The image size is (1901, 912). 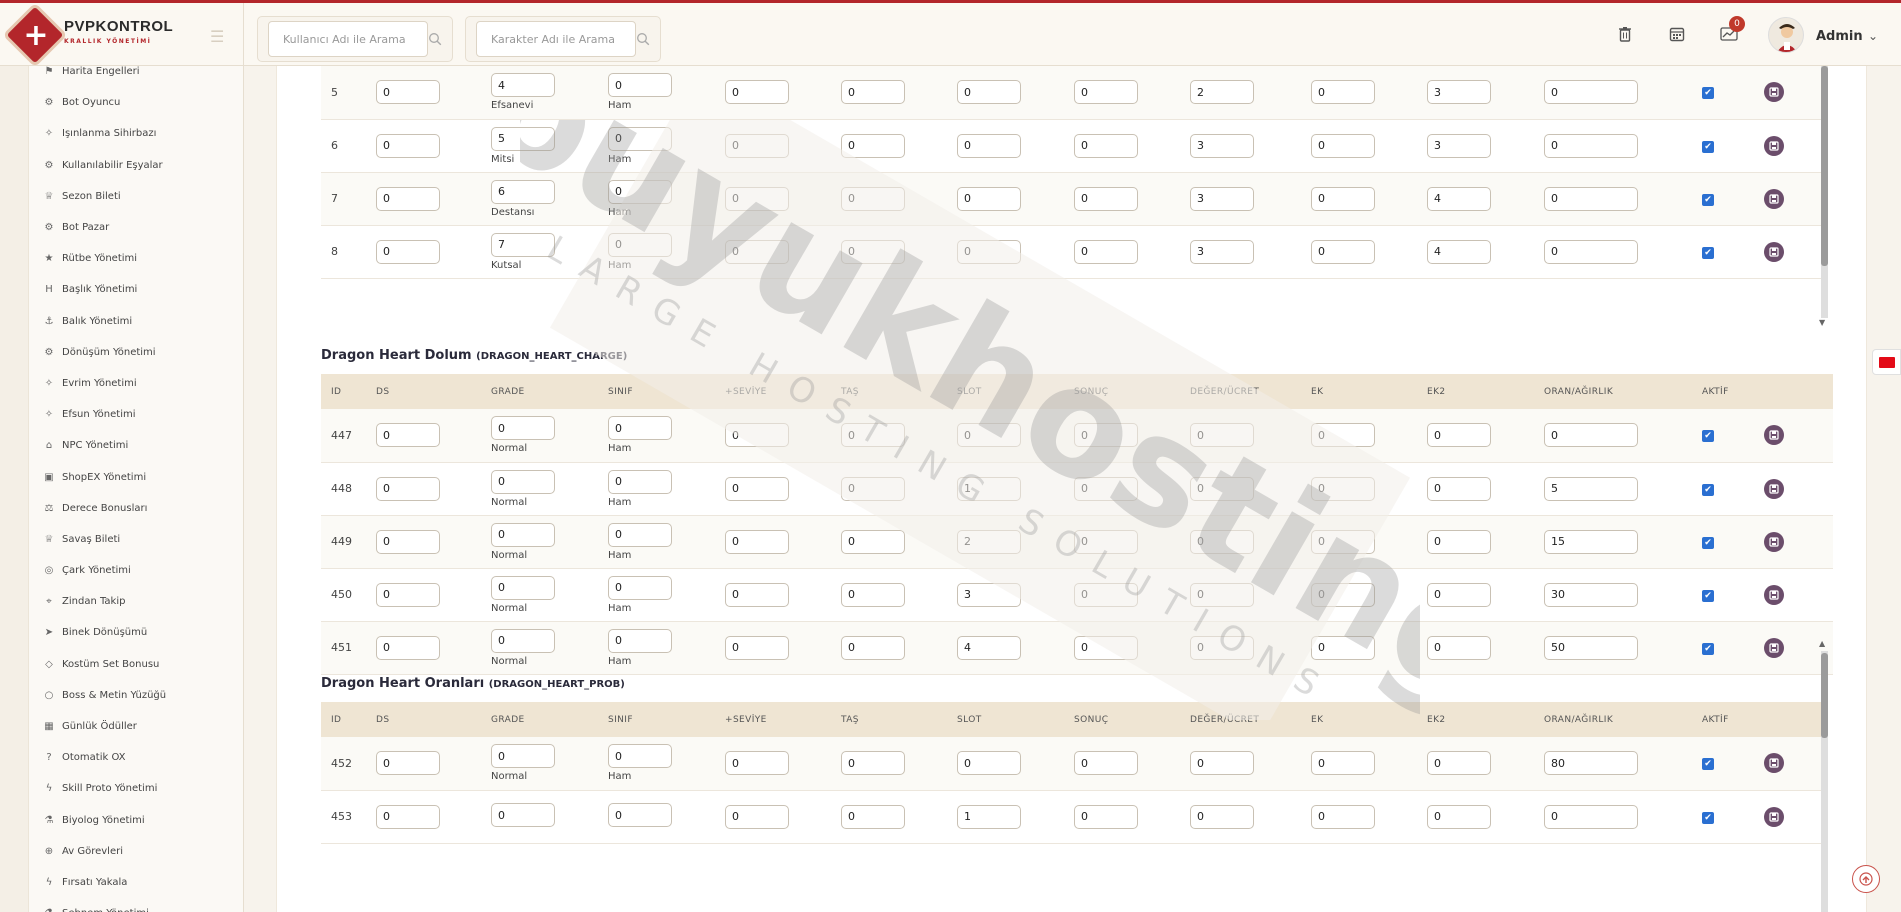 What do you see at coordinates (136, 383) in the screenshot?
I see `sidebar-item: ✧ Evrim Yönetimi` at bounding box center [136, 383].